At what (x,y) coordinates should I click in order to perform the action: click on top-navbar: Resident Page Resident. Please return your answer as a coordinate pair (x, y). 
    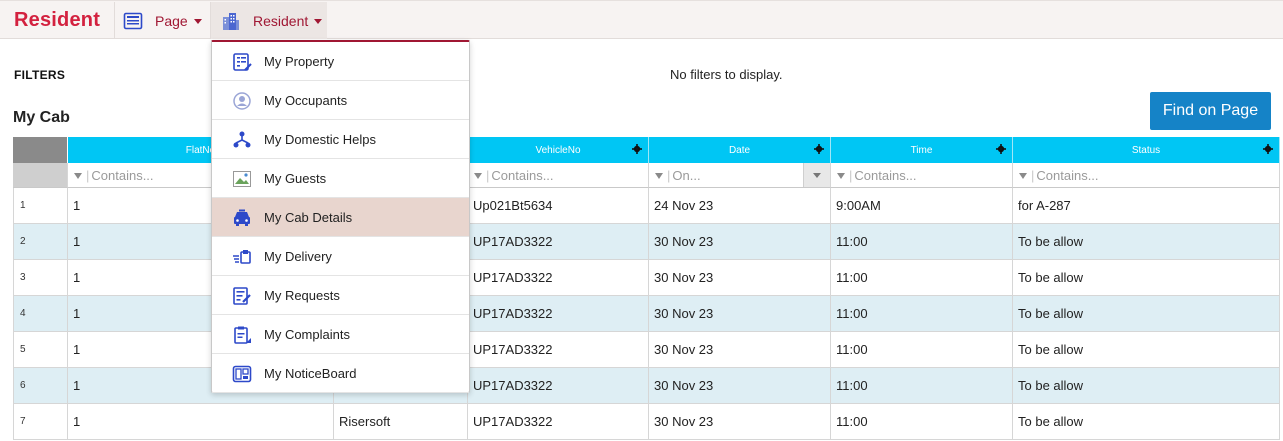
    Looking at the image, I should click on (641, 19).